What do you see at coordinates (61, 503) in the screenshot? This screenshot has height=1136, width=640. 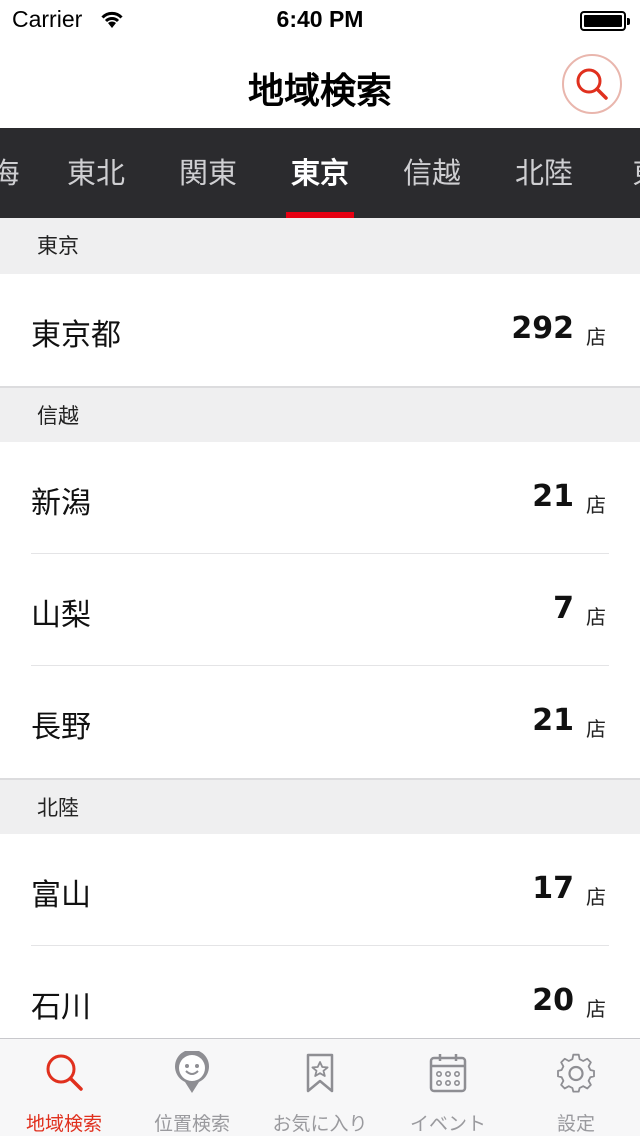 I see `prefecture-name: 新潟` at bounding box center [61, 503].